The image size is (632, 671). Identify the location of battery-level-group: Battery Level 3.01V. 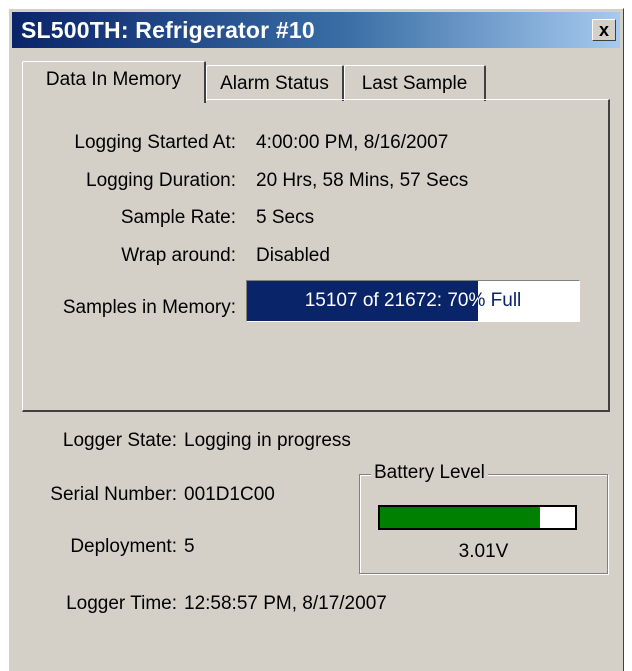
(483, 518).